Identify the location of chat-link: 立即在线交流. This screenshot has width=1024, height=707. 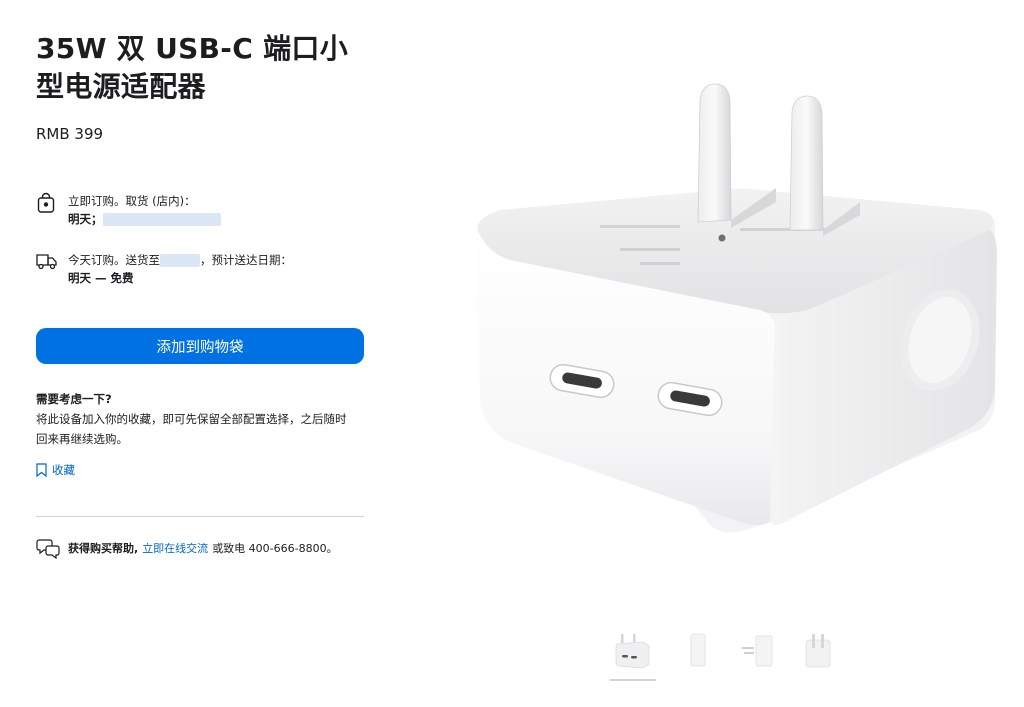
(175, 548).